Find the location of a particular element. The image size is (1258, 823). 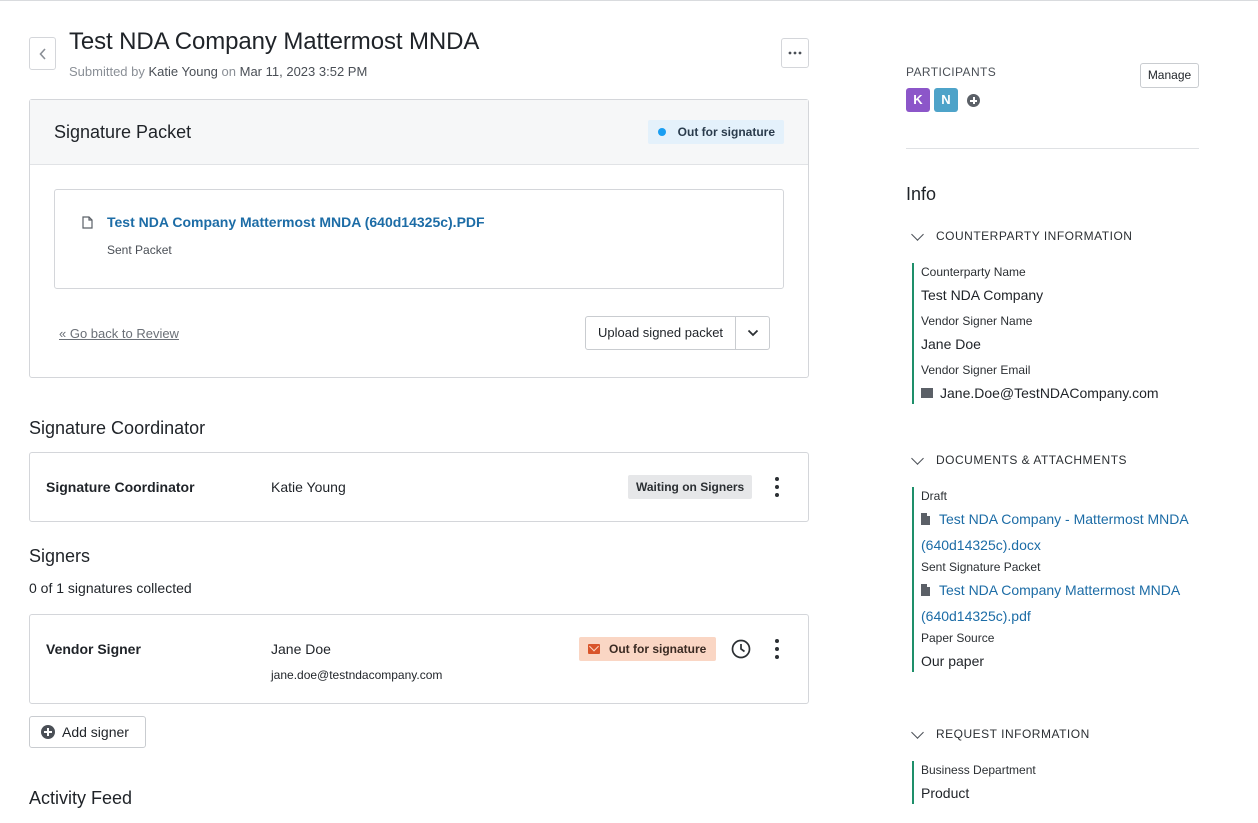

submitted-date: Mar 11, 2023 3:52 PM is located at coordinates (303, 71).